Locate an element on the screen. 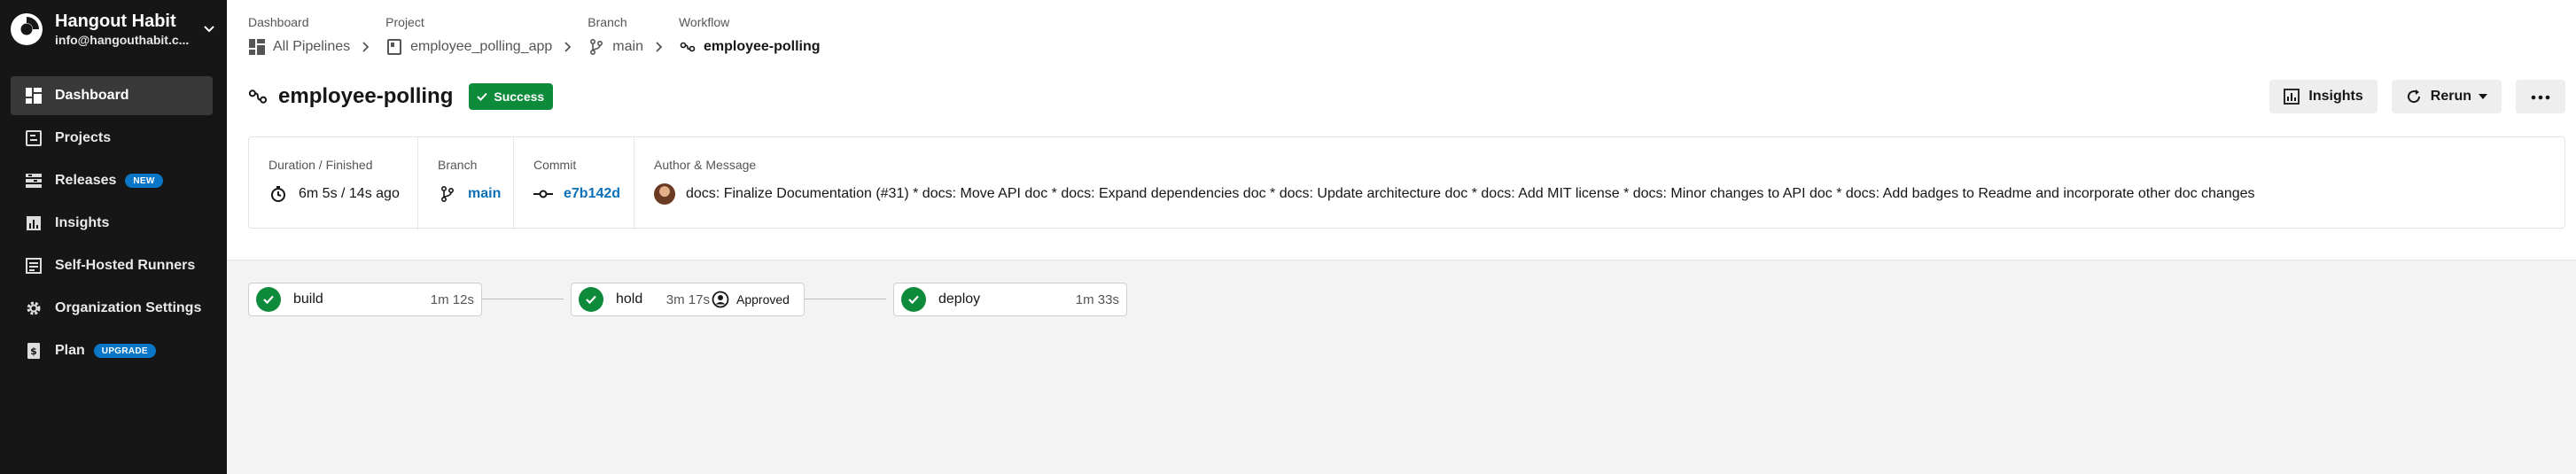 The width and height of the screenshot is (2576, 474). insights-button: Insights is located at coordinates (2323, 96).